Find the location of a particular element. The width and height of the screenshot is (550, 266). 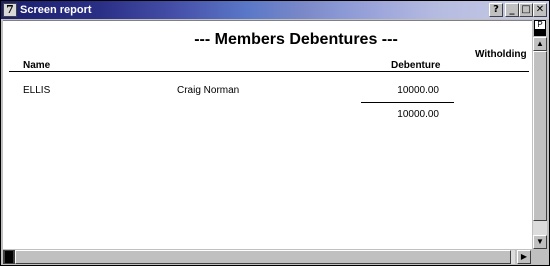

header-divider is located at coordinates (269, 71).